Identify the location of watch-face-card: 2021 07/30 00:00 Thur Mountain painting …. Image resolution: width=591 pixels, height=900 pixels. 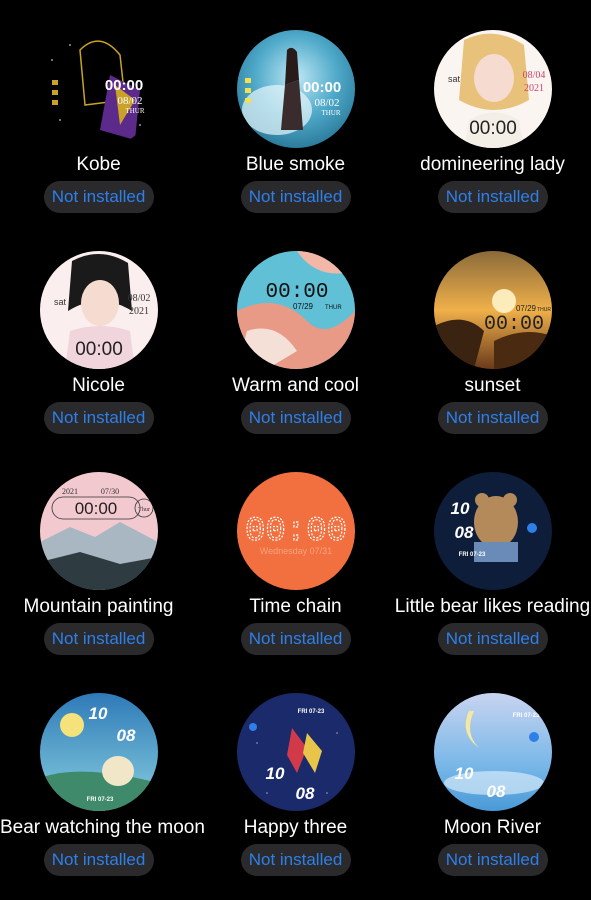
(98, 552).